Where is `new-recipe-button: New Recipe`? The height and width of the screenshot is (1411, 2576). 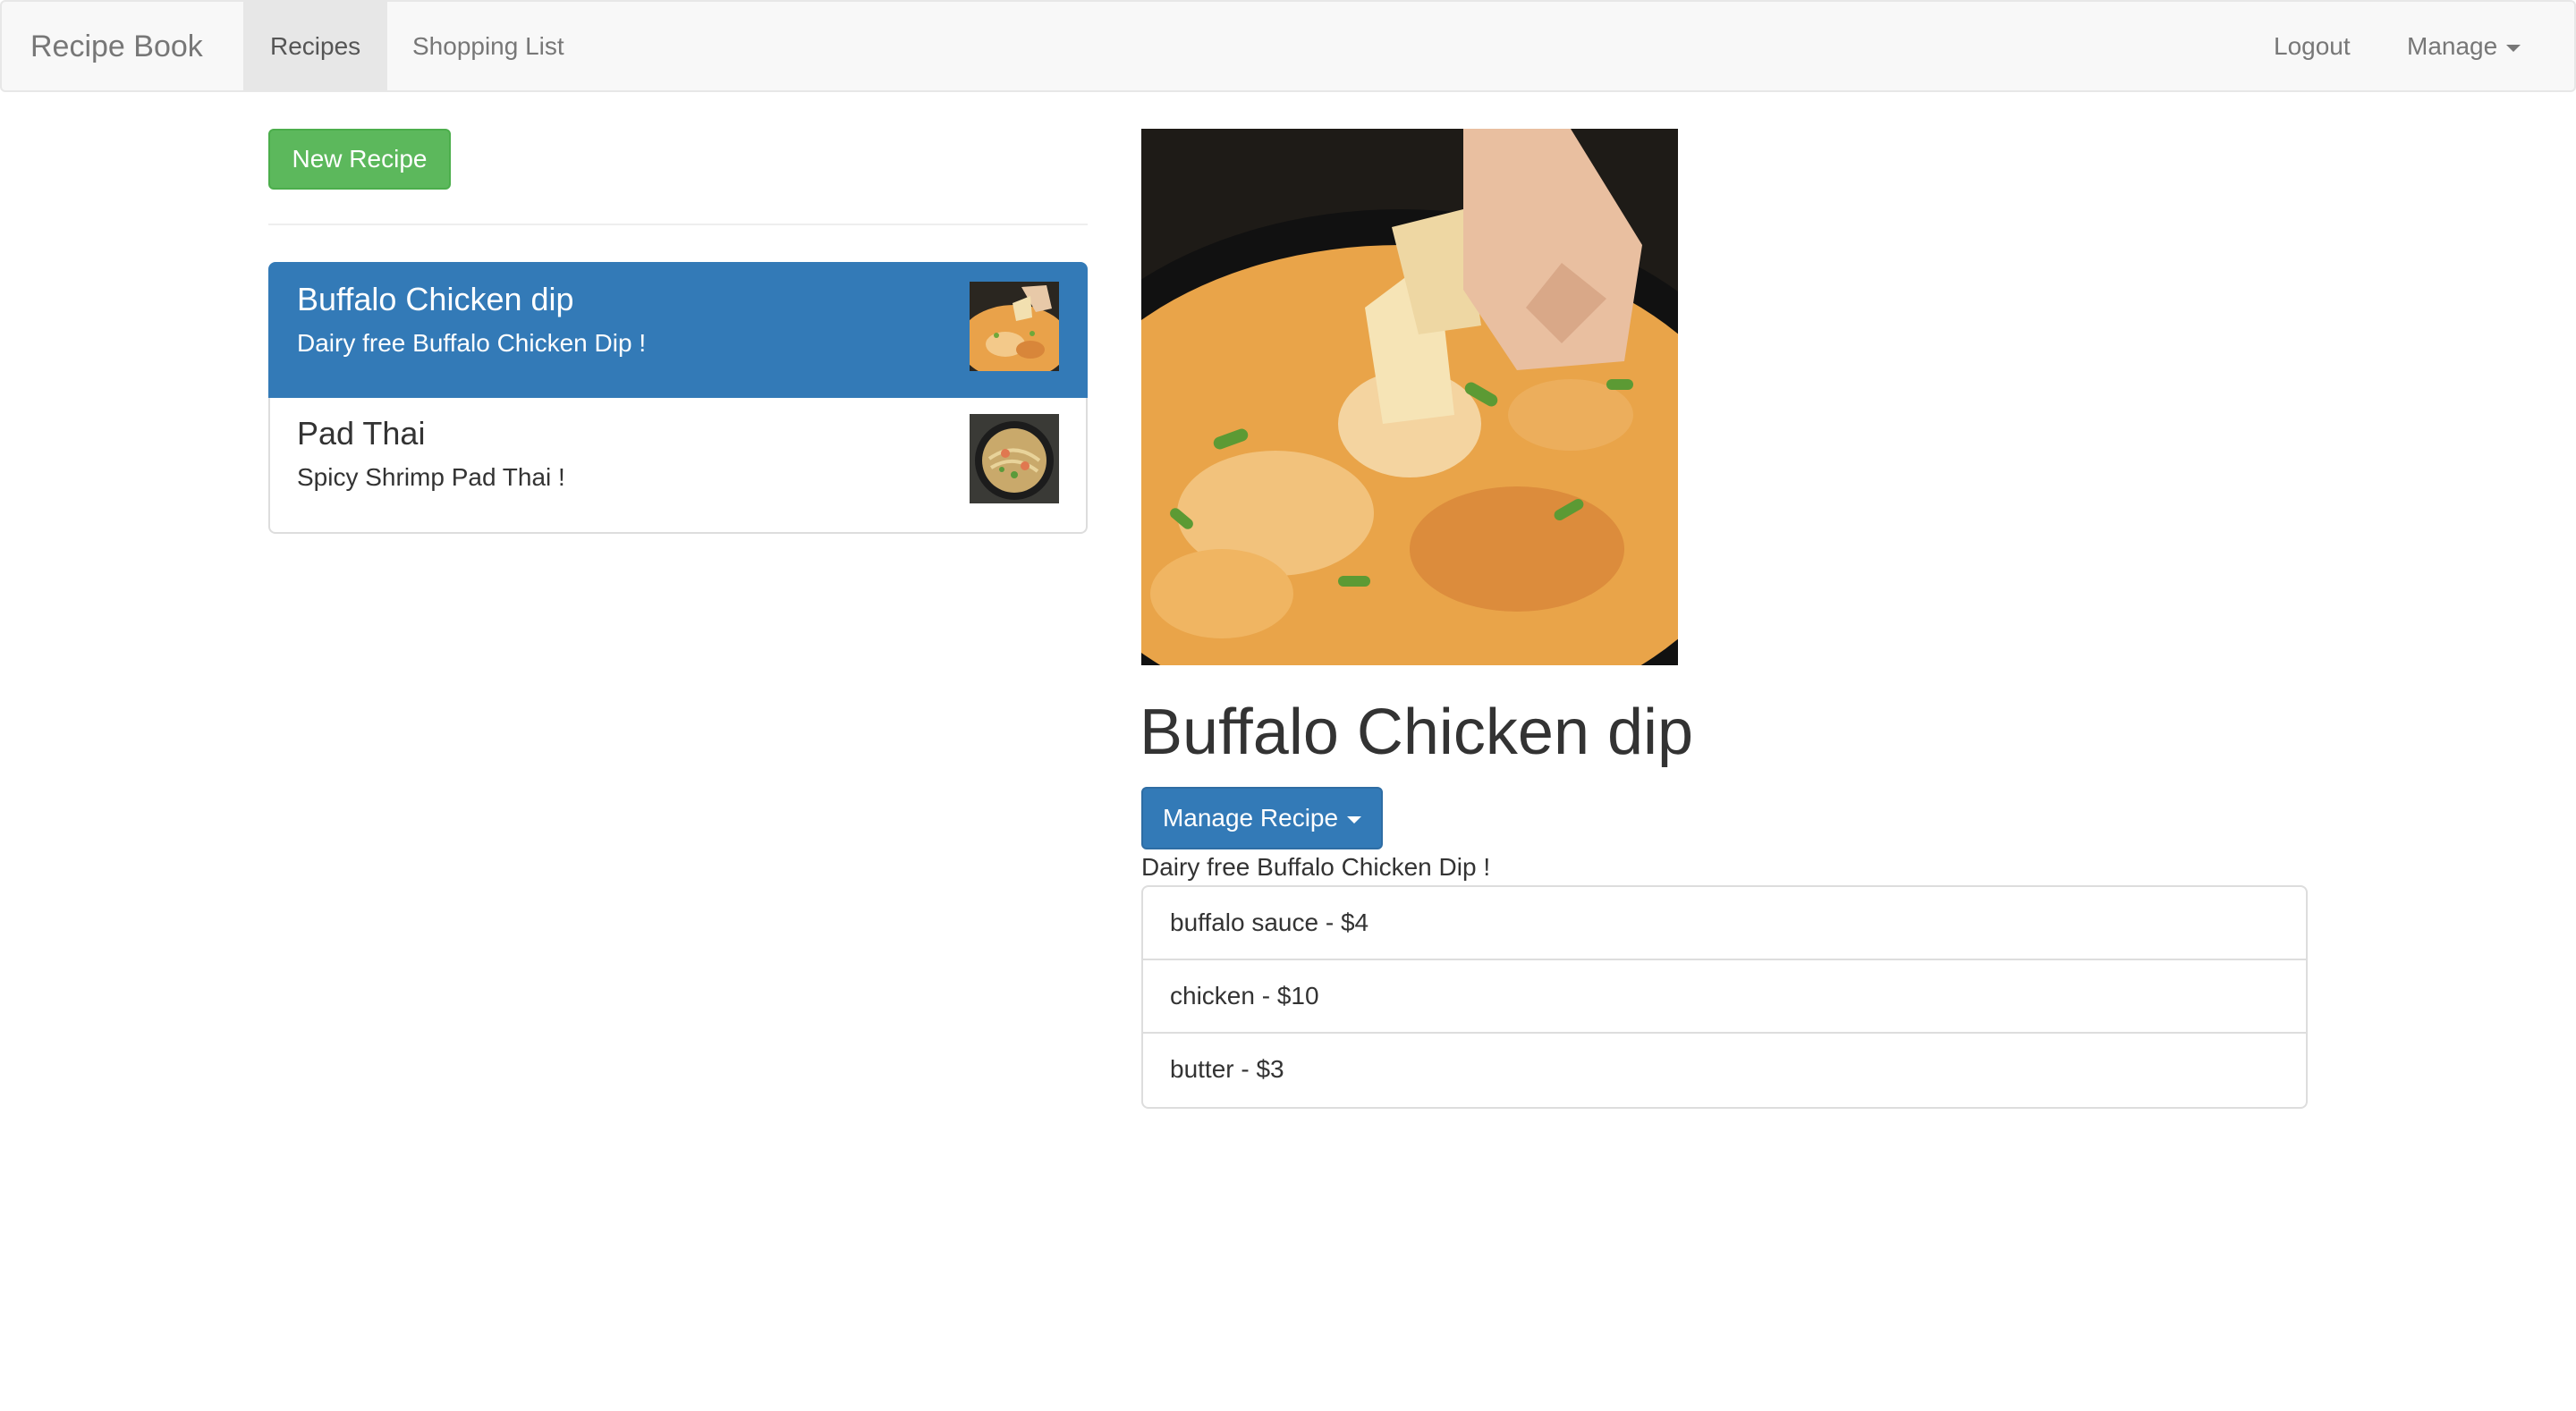 new-recipe-button: New Recipe is located at coordinates (359, 159).